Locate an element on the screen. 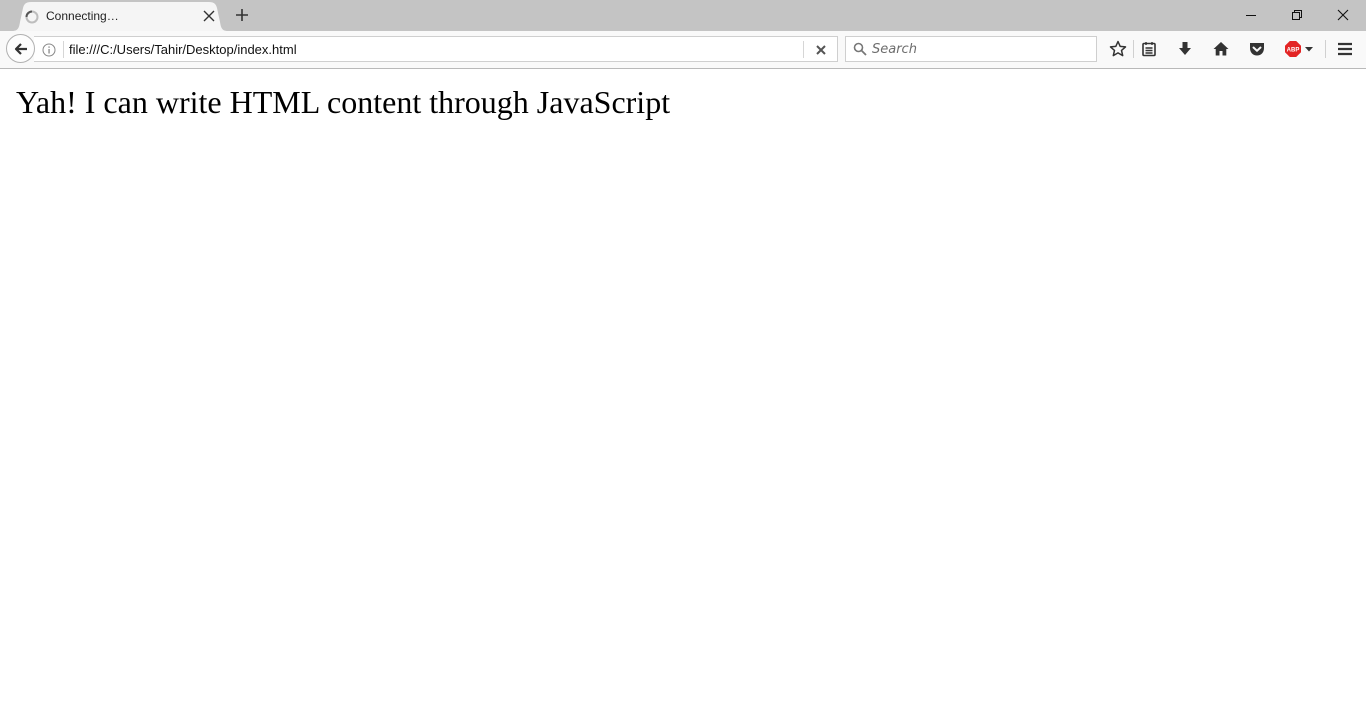  downloads-button is located at coordinates (1185, 49).